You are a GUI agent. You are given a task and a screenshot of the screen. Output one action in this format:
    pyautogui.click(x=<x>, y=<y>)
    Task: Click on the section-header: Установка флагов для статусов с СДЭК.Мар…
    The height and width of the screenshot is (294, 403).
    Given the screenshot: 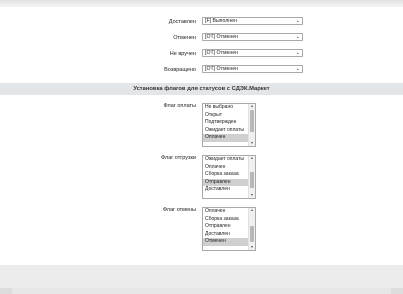 What is the action you would take?
    pyautogui.click(x=201, y=89)
    